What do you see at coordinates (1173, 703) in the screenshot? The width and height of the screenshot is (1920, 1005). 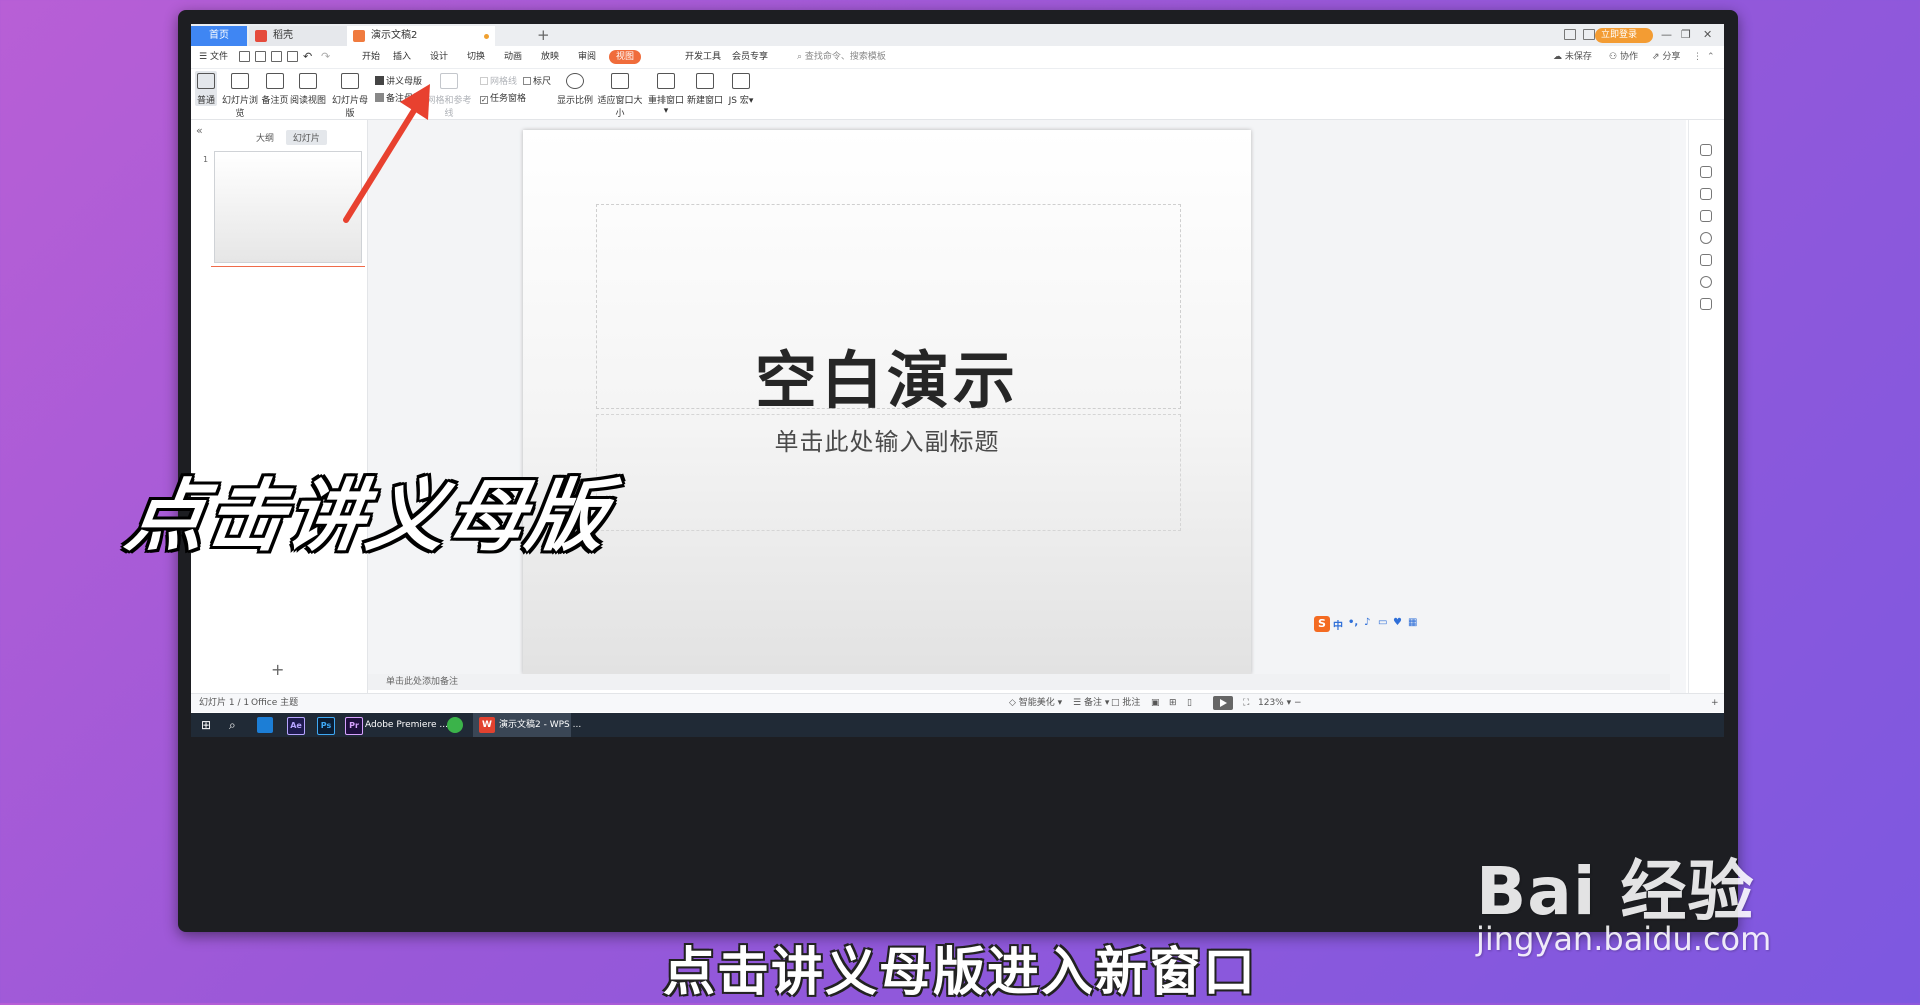 I see `view-sorter-icon: ⊞` at bounding box center [1173, 703].